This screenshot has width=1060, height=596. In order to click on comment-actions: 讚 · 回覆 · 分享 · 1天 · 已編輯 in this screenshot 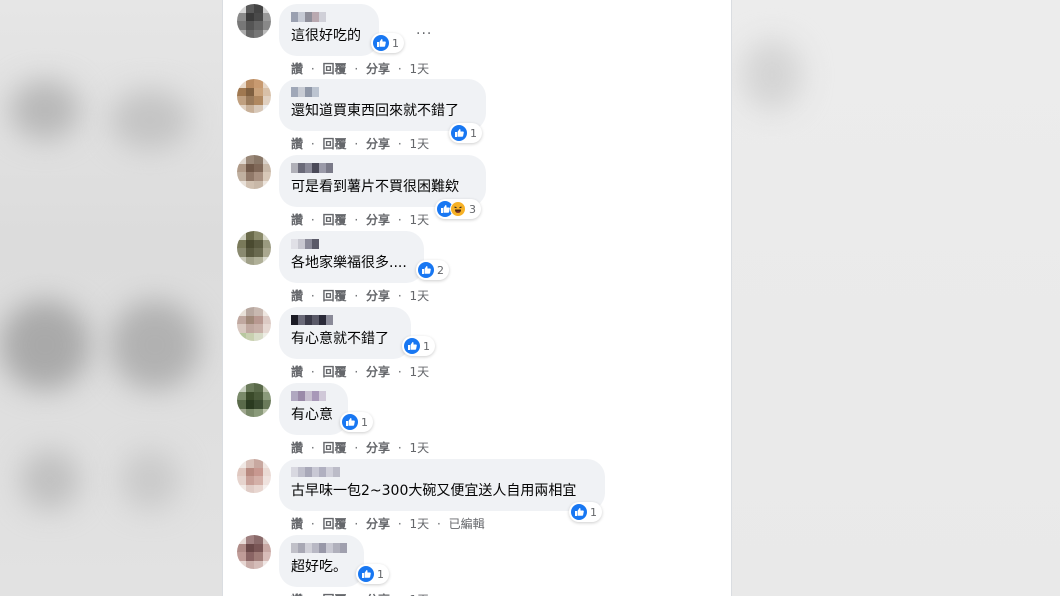, I will do `click(388, 523)`.